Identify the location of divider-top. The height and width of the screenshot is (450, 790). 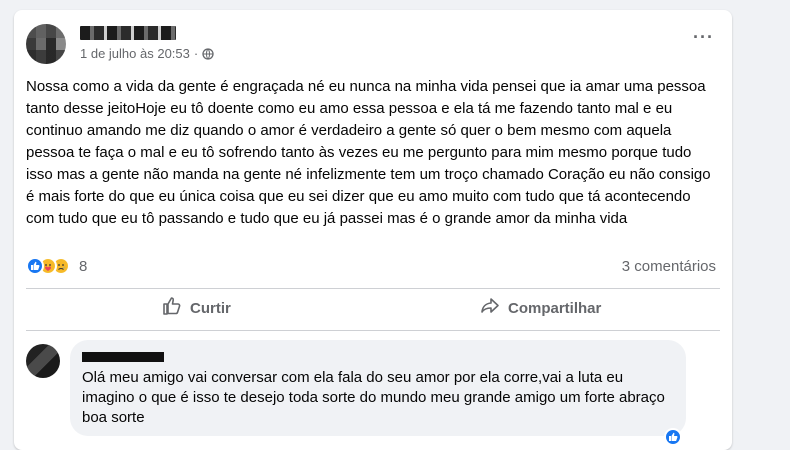
(373, 288).